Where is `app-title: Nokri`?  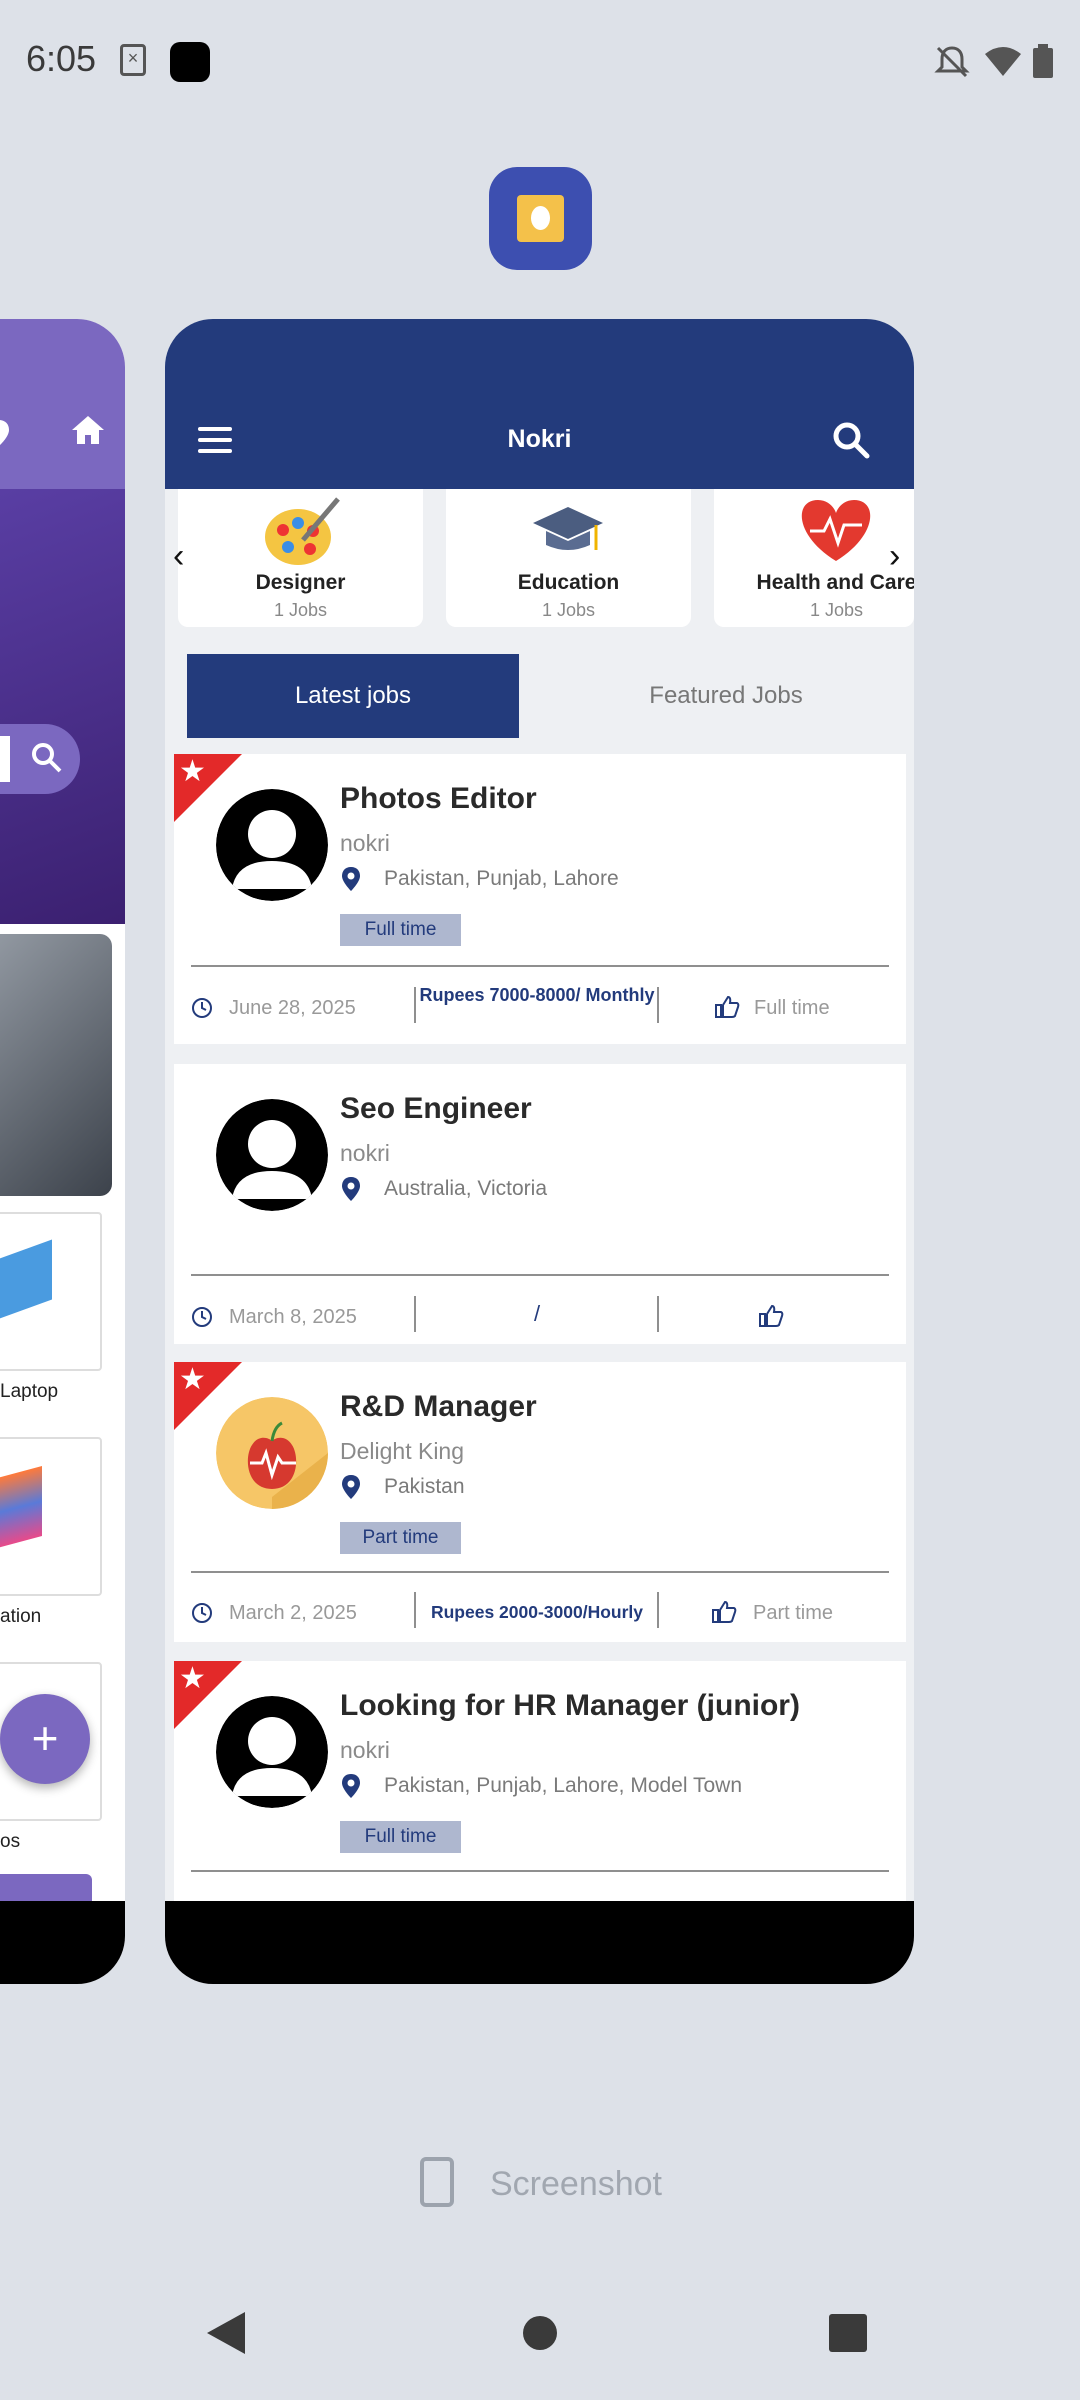 app-title: Nokri is located at coordinates (539, 439).